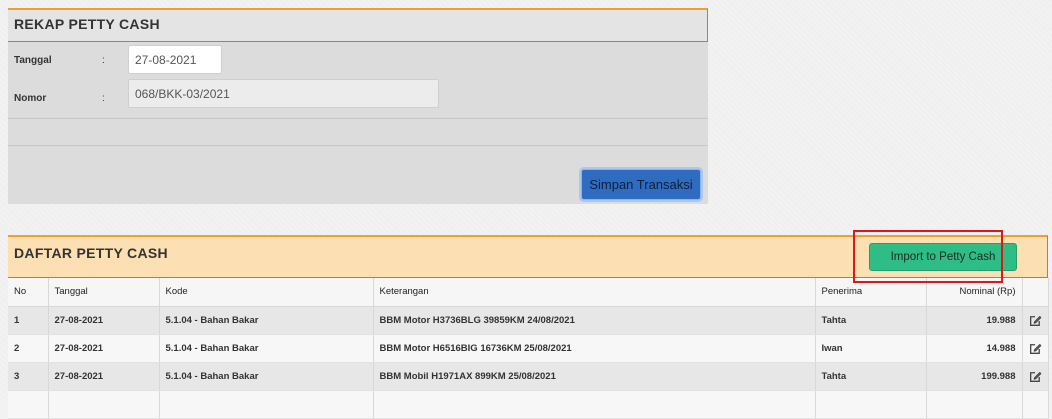 This screenshot has height=419, width=1052. I want to click on nomor-input, so click(283, 93).